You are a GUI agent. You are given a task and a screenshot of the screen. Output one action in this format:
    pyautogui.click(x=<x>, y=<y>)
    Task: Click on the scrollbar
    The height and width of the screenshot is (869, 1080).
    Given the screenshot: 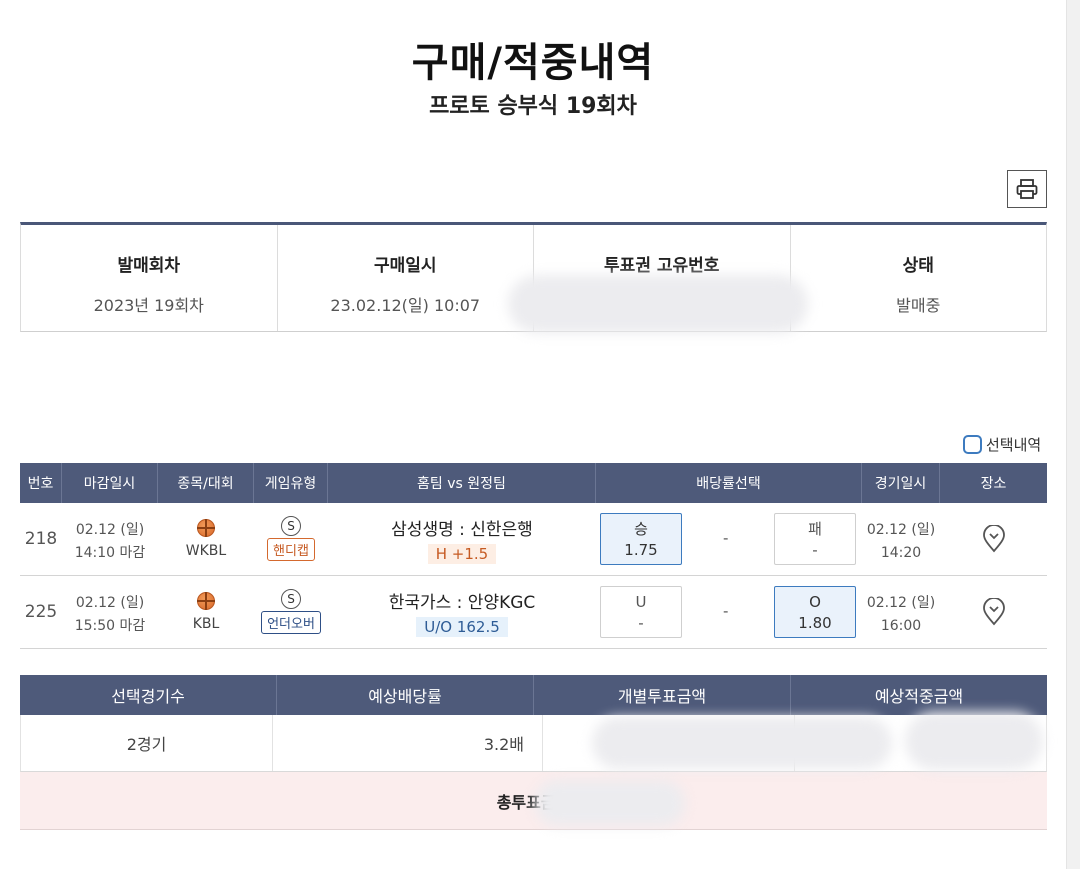 What is the action you would take?
    pyautogui.click(x=1073, y=434)
    